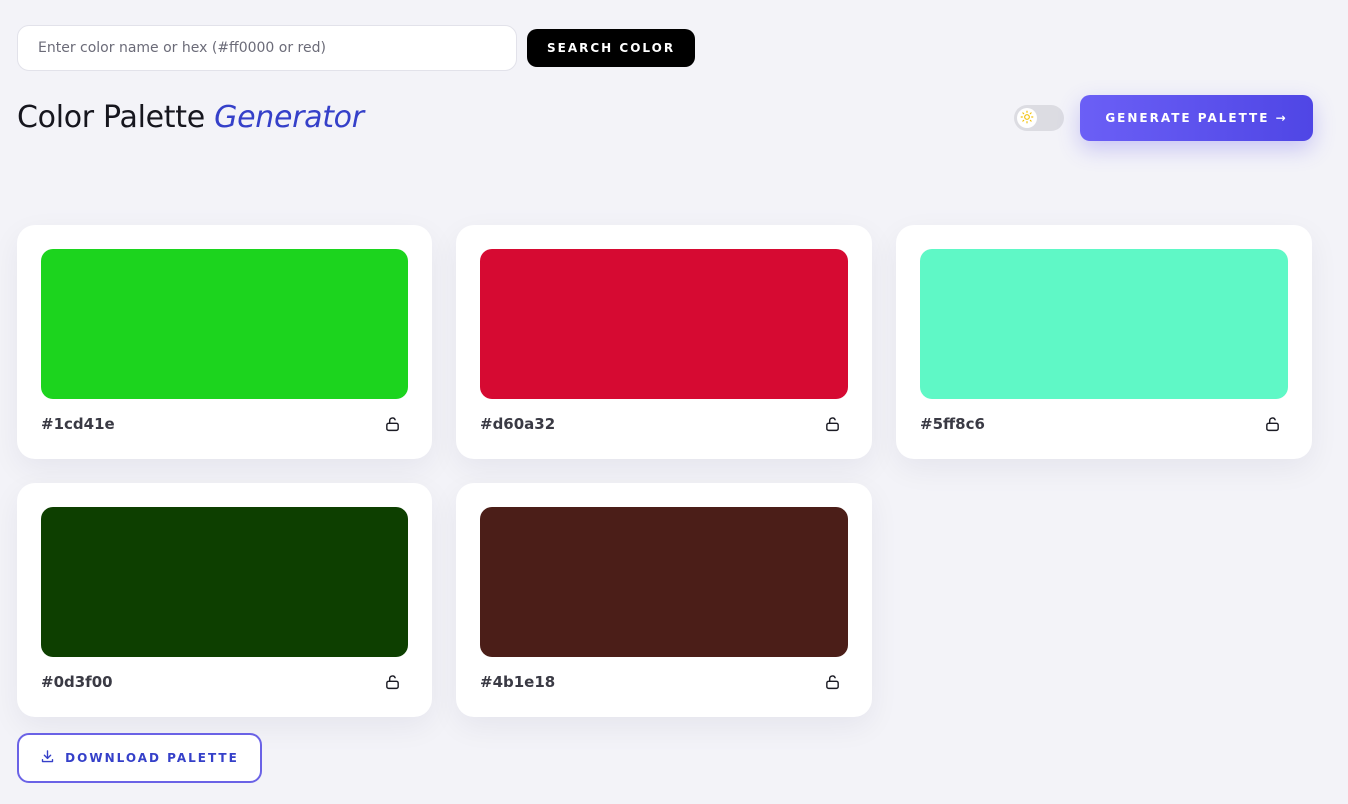  I want to click on color-card: #d60a32, so click(664, 342).